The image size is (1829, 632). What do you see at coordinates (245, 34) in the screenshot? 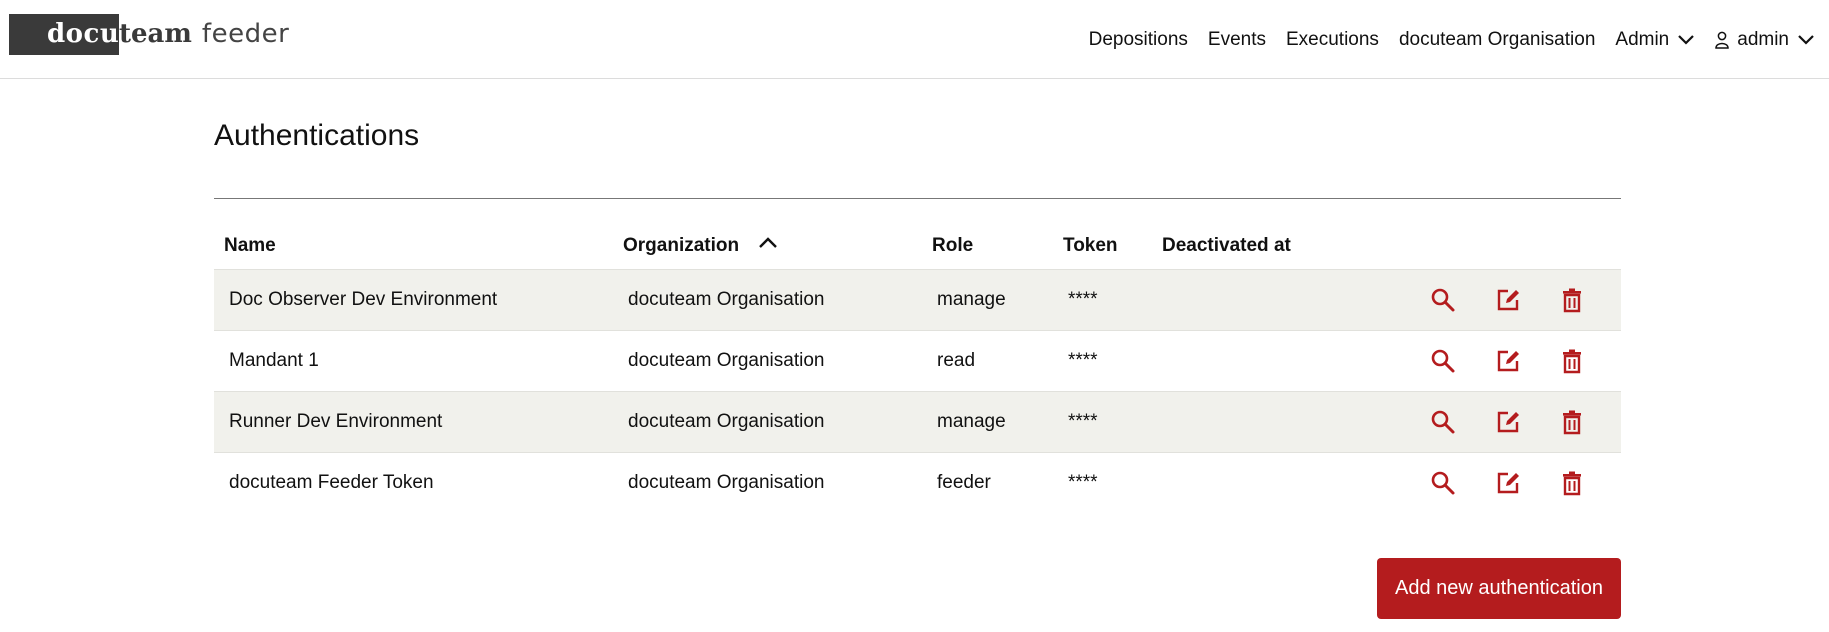
I see `logo-feeder: feeder` at bounding box center [245, 34].